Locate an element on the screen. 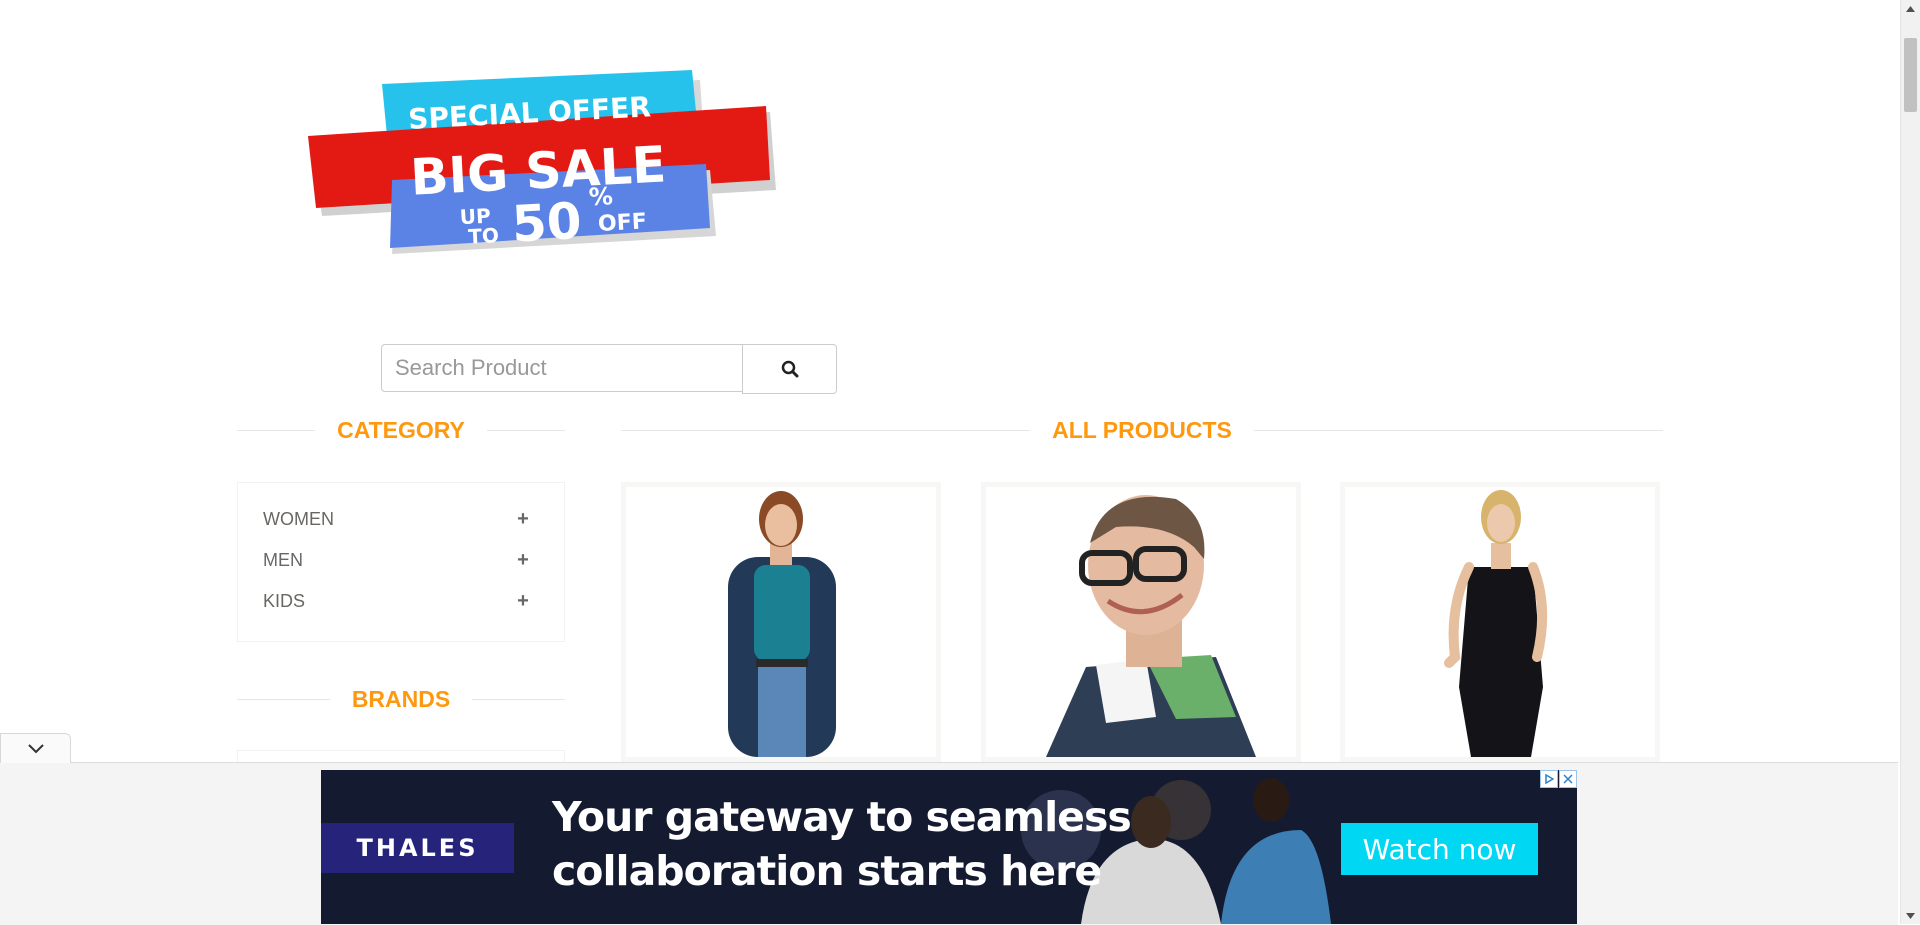 The width and height of the screenshot is (1920, 925). ad-collapse-button is located at coordinates (35, 748).